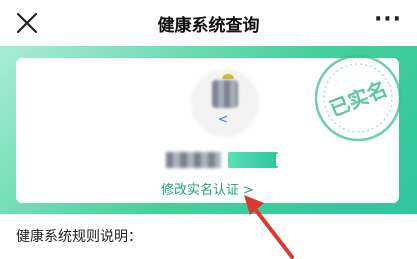 This screenshot has height=259, width=417. I want to click on rules-heading: 健康系统规则说明：, so click(79, 237).